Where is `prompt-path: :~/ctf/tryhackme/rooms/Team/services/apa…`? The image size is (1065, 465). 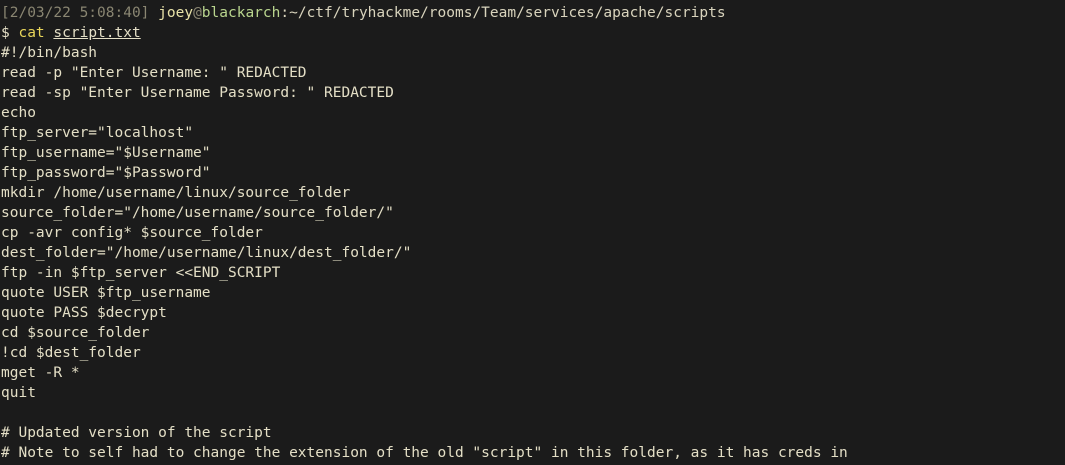
prompt-path: :~/ctf/tryhackme/rooms/Team/services/apa… is located at coordinates (503, 13).